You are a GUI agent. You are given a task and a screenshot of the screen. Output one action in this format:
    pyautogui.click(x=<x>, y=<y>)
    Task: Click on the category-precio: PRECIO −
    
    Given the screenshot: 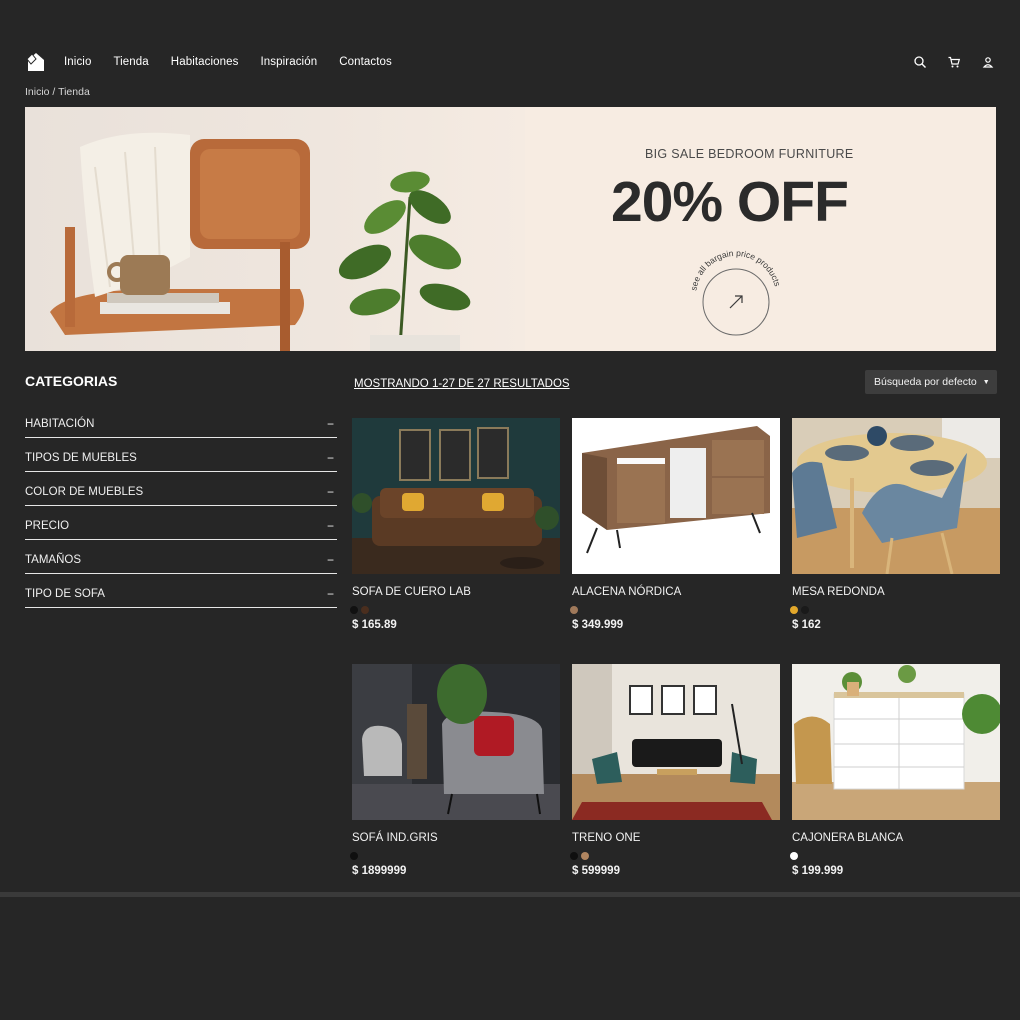 What is the action you would take?
    pyautogui.click(x=181, y=523)
    